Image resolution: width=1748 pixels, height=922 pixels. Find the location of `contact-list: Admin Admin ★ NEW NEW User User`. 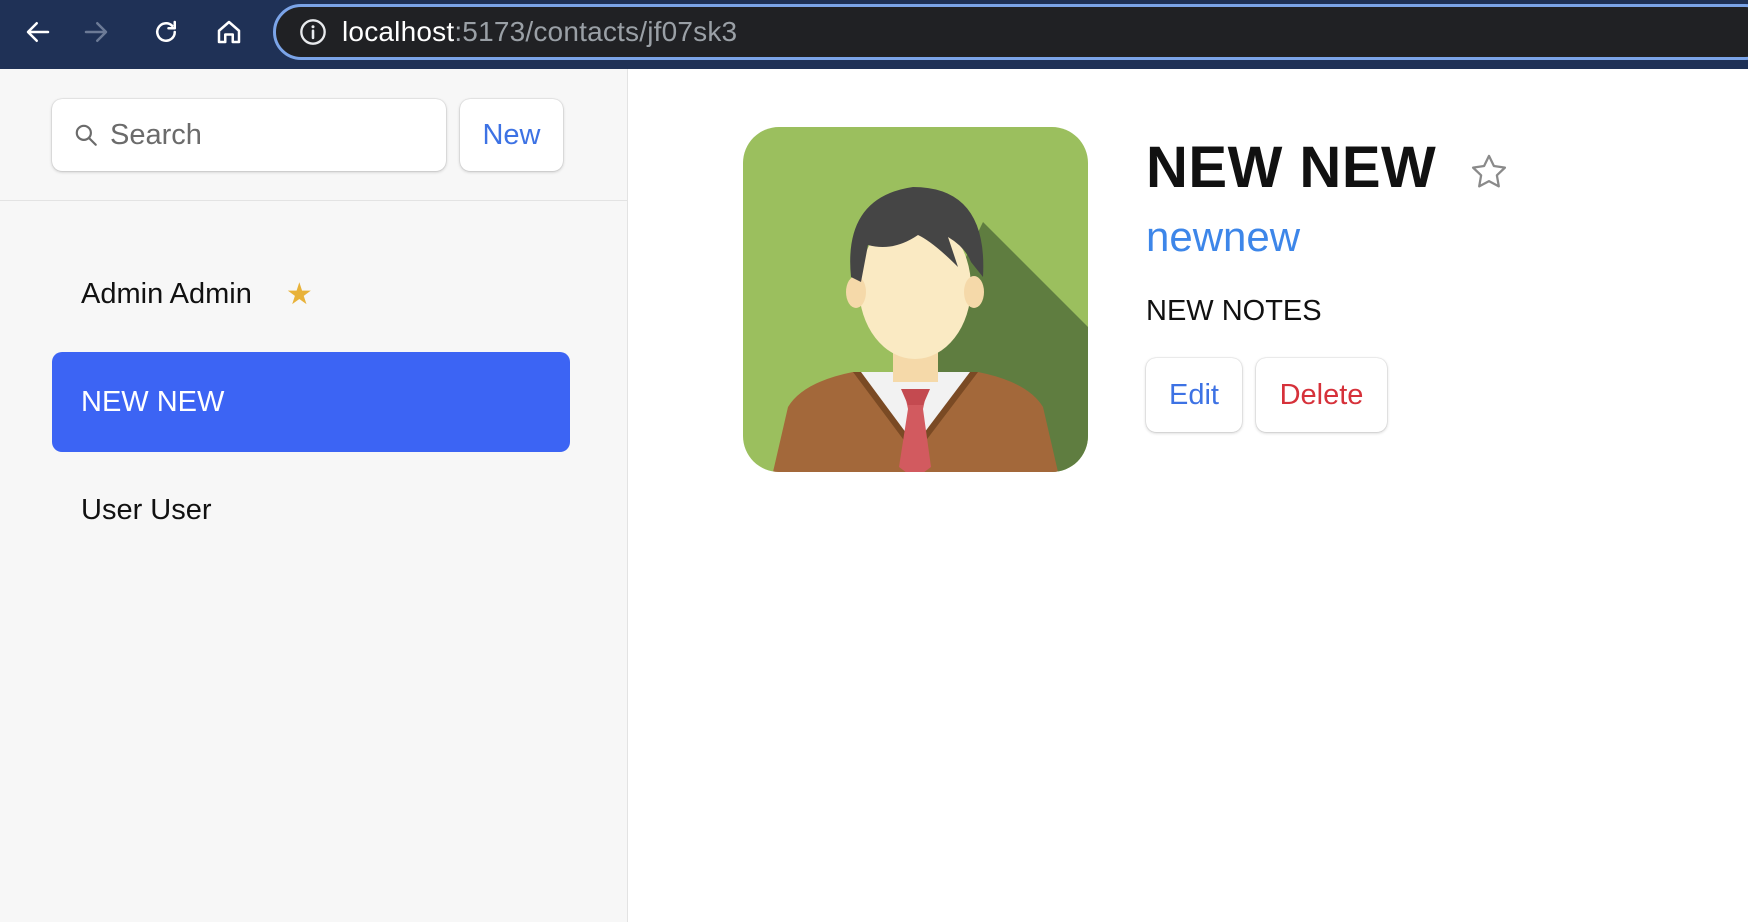

contact-list: Admin Admin ★ NEW NEW User User is located at coordinates (311, 406).